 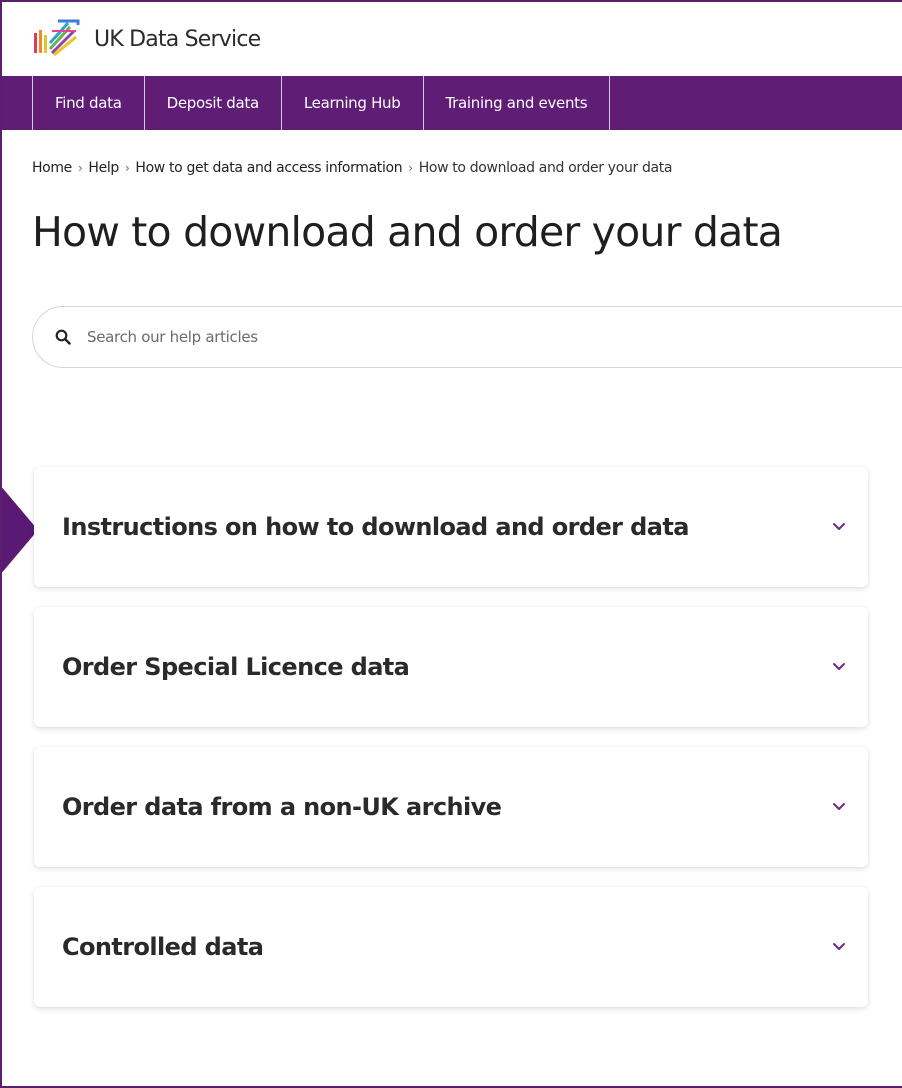 What do you see at coordinates (177, 39) in the screenshot?
I see `site-name: UK Data Service` at bounding box center [177, 39].